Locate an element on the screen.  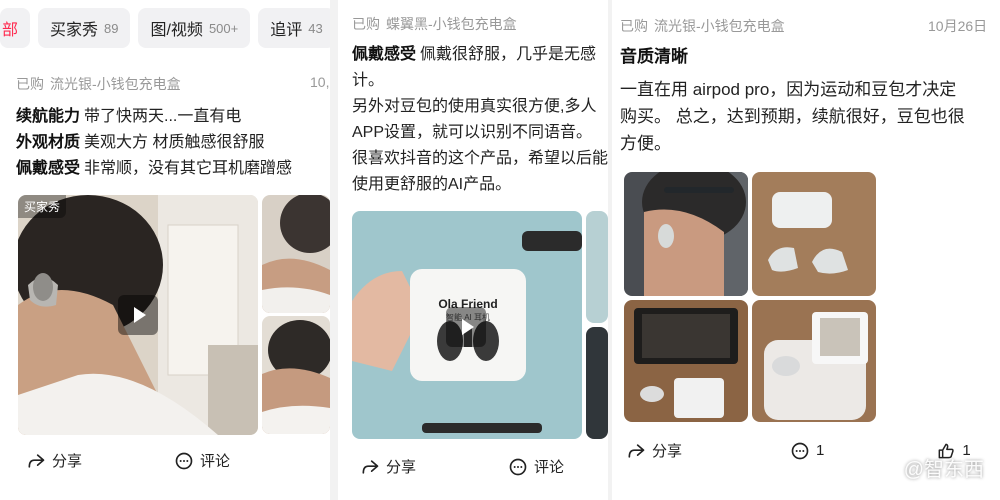
watermark: @智东西 is located at coordinates (943, 470).